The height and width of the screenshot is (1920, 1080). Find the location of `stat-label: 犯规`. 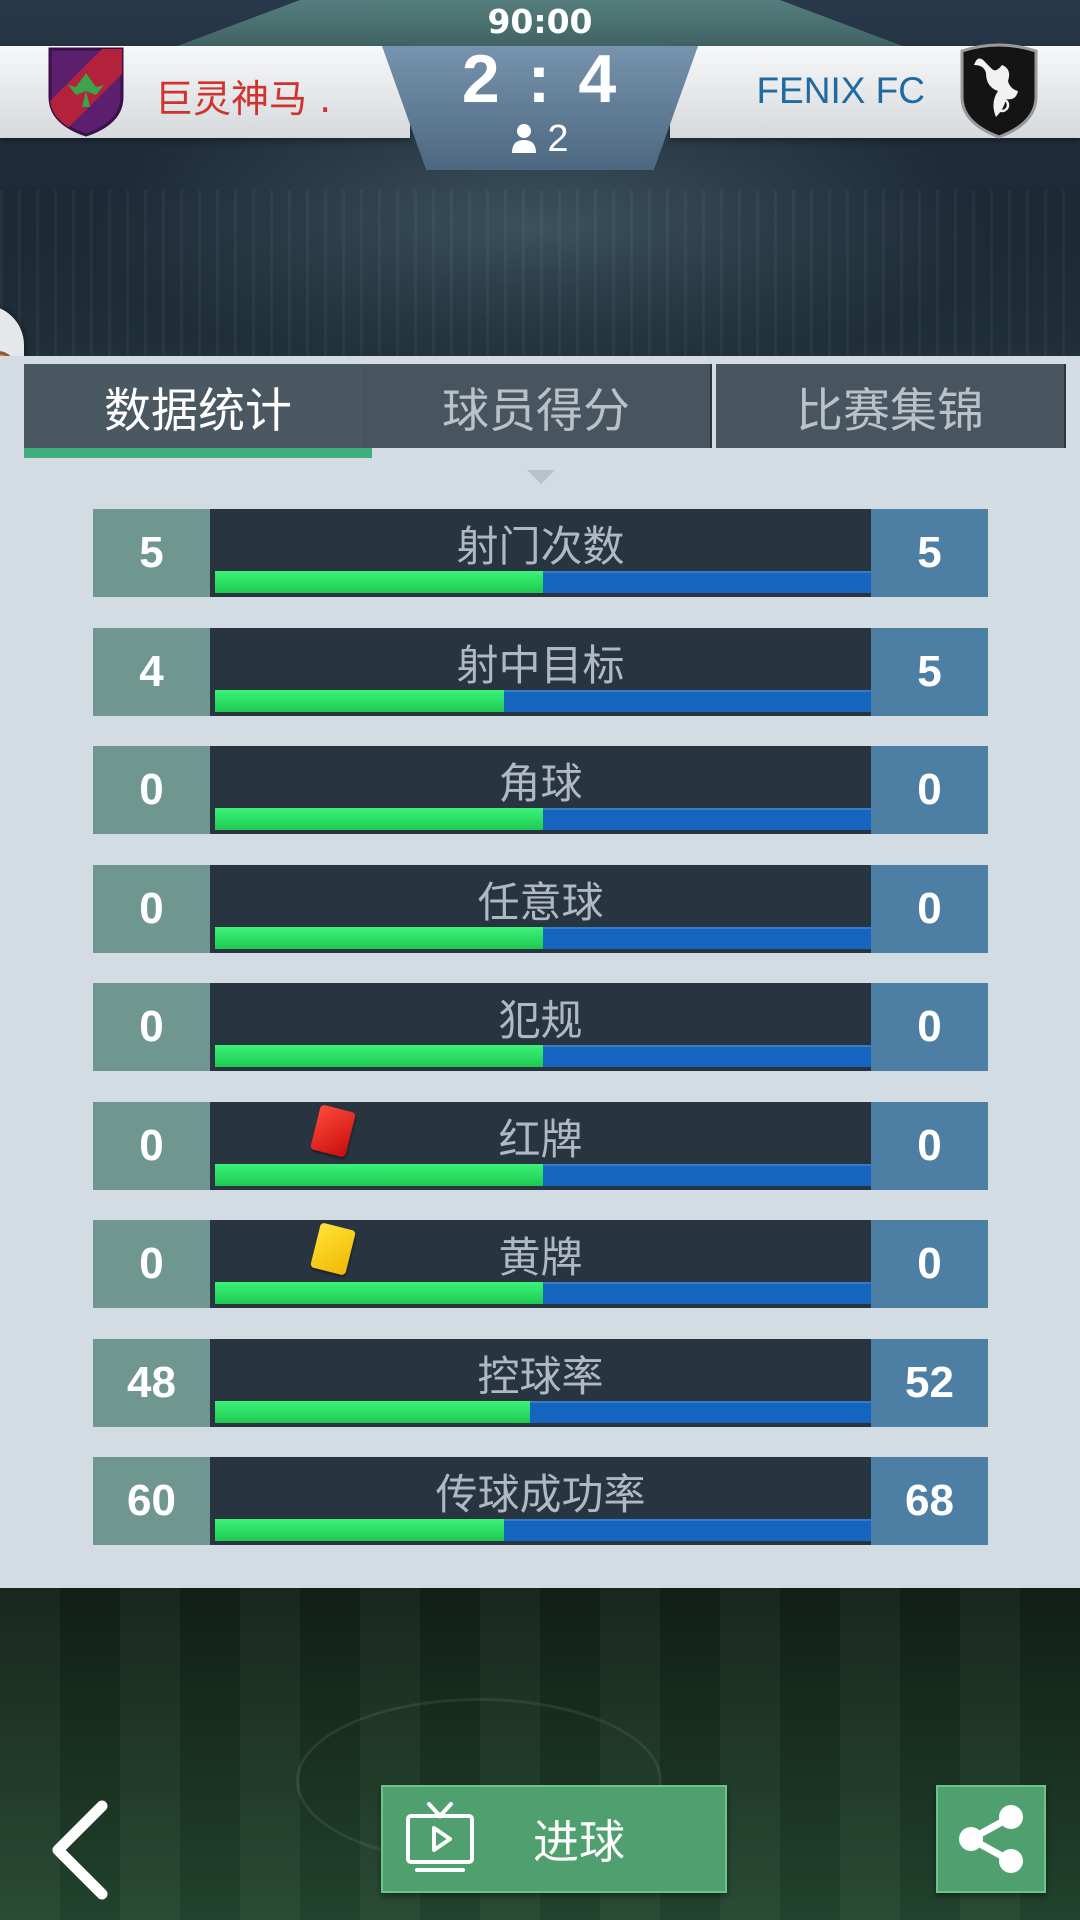

stat-label: 犯规 is located at coordinates (540, 1020).